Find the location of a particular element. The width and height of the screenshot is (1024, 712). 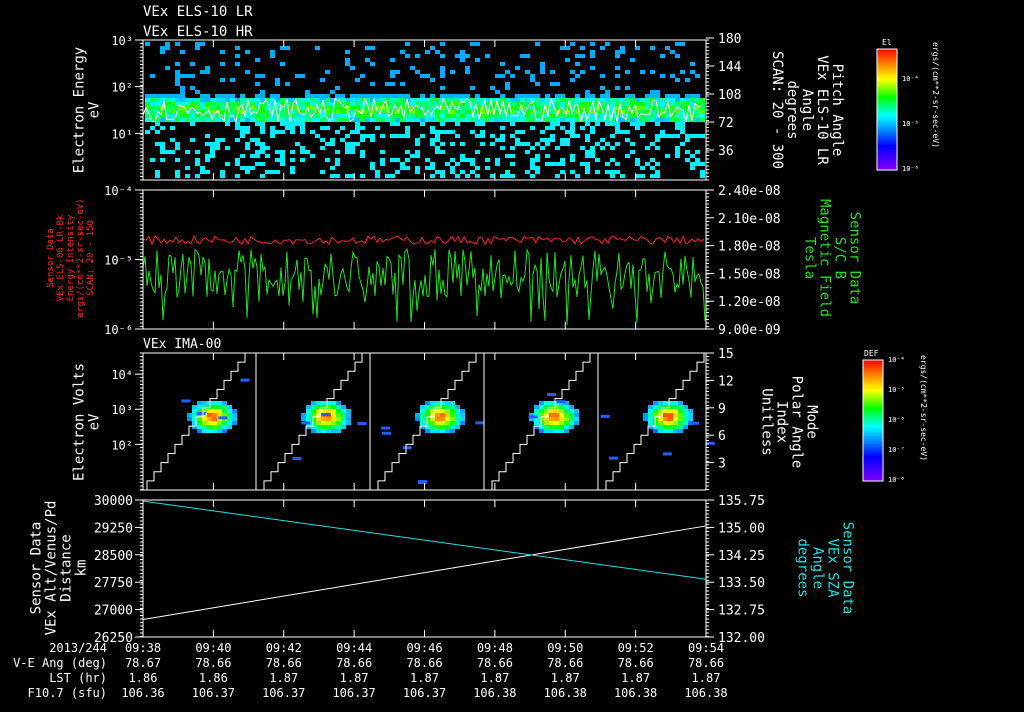

y-tick-label: 10⁻⁴ is located at coordinates (118, 191).